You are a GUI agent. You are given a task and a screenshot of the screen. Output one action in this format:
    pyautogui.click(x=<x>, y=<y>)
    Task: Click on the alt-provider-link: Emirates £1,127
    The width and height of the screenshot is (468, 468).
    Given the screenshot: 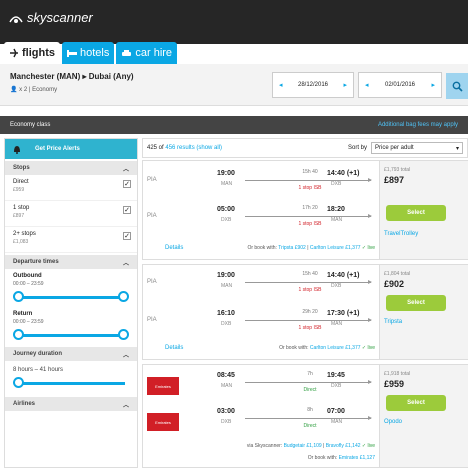 What is the action you would take?
    pyautogui.click(x=357, y=458)
    